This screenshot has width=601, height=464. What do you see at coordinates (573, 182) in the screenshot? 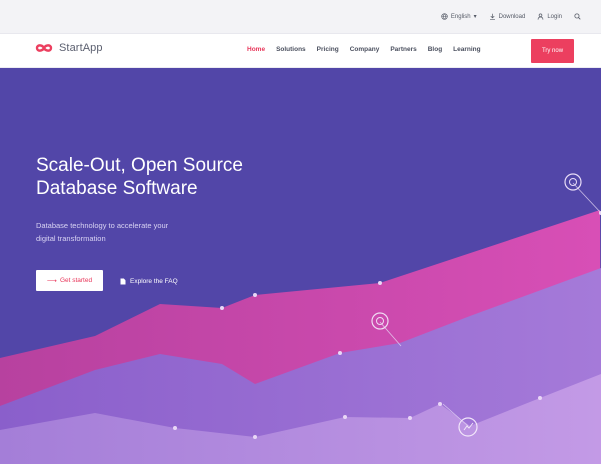
I see `ringed-marker-icon` at bounding box center [573, 182].